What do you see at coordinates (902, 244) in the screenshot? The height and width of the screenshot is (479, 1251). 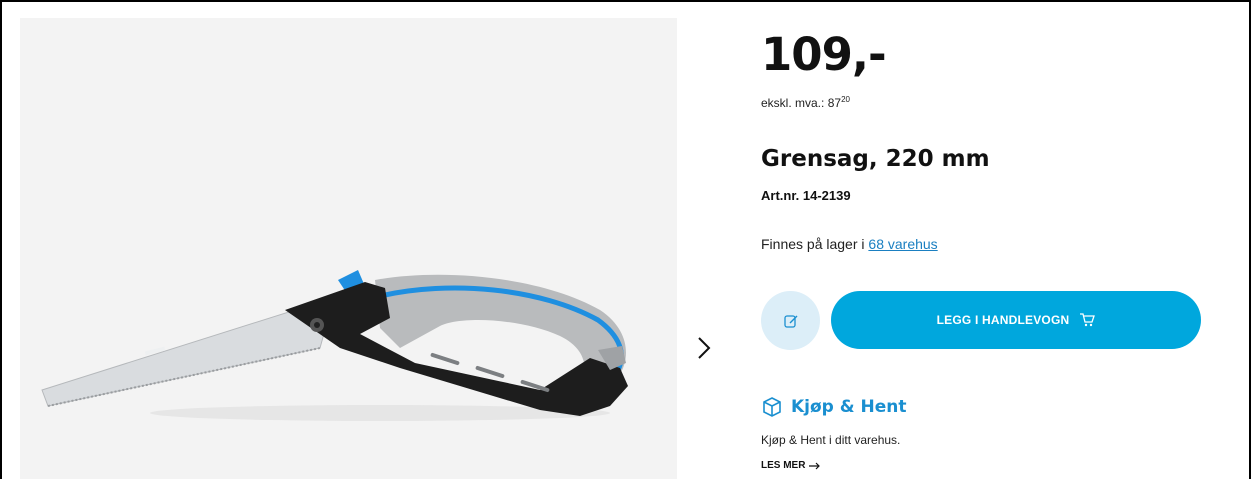 I see `stores-link: 68 varehus` at bounding box center [902, 244].